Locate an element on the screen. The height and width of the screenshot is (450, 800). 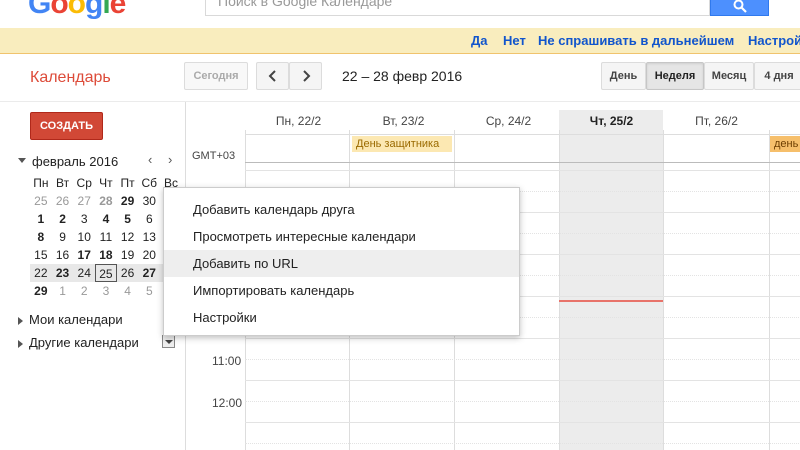
day-header: Пт, 26/2 is located at coordinates (716, 121).